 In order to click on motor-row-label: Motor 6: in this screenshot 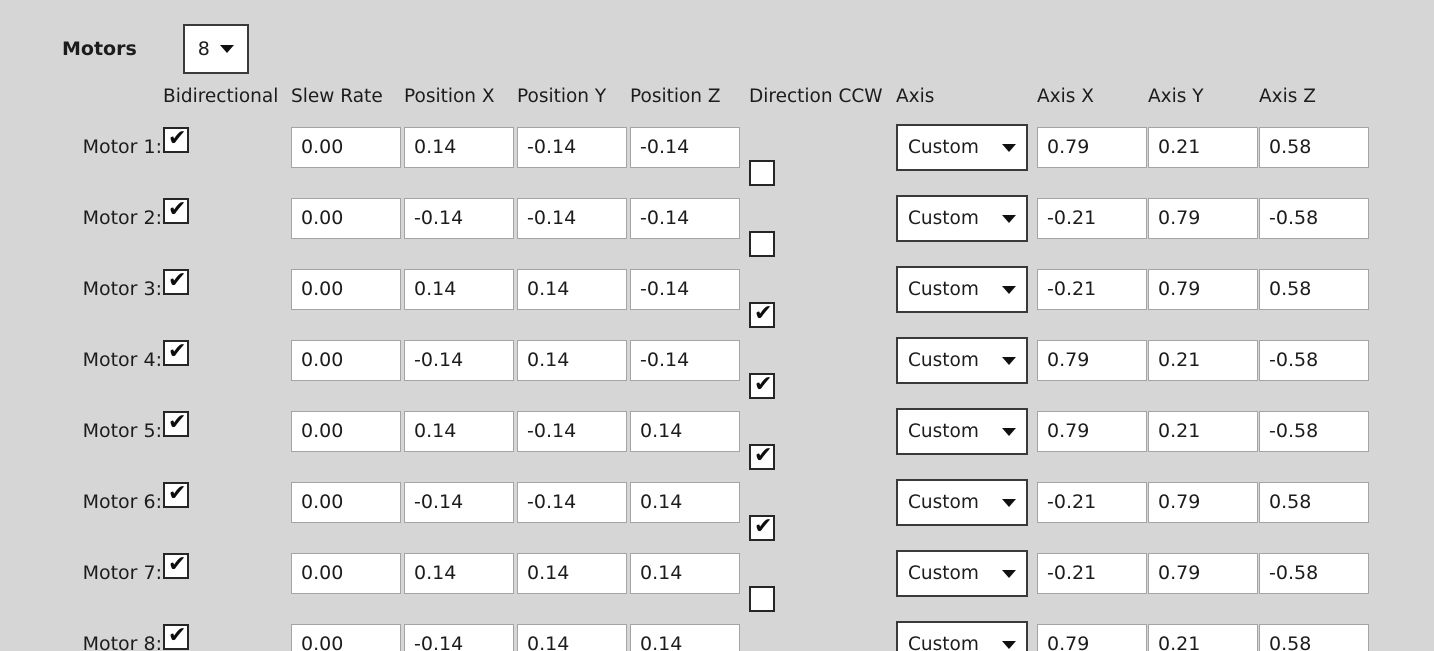, I will do `click(122, 502)`.